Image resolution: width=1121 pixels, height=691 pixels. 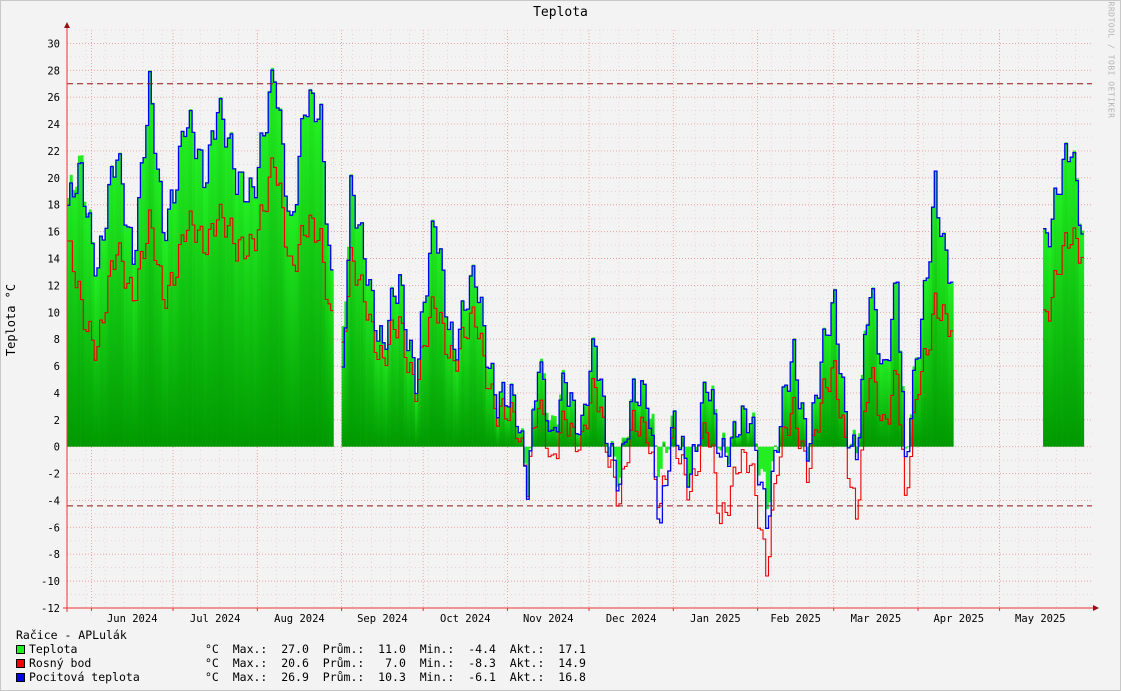 What do you see at coordinates (53, 649) in the screenshot?
I see `legend-name: Teplota` at bounding box center [53, 649].